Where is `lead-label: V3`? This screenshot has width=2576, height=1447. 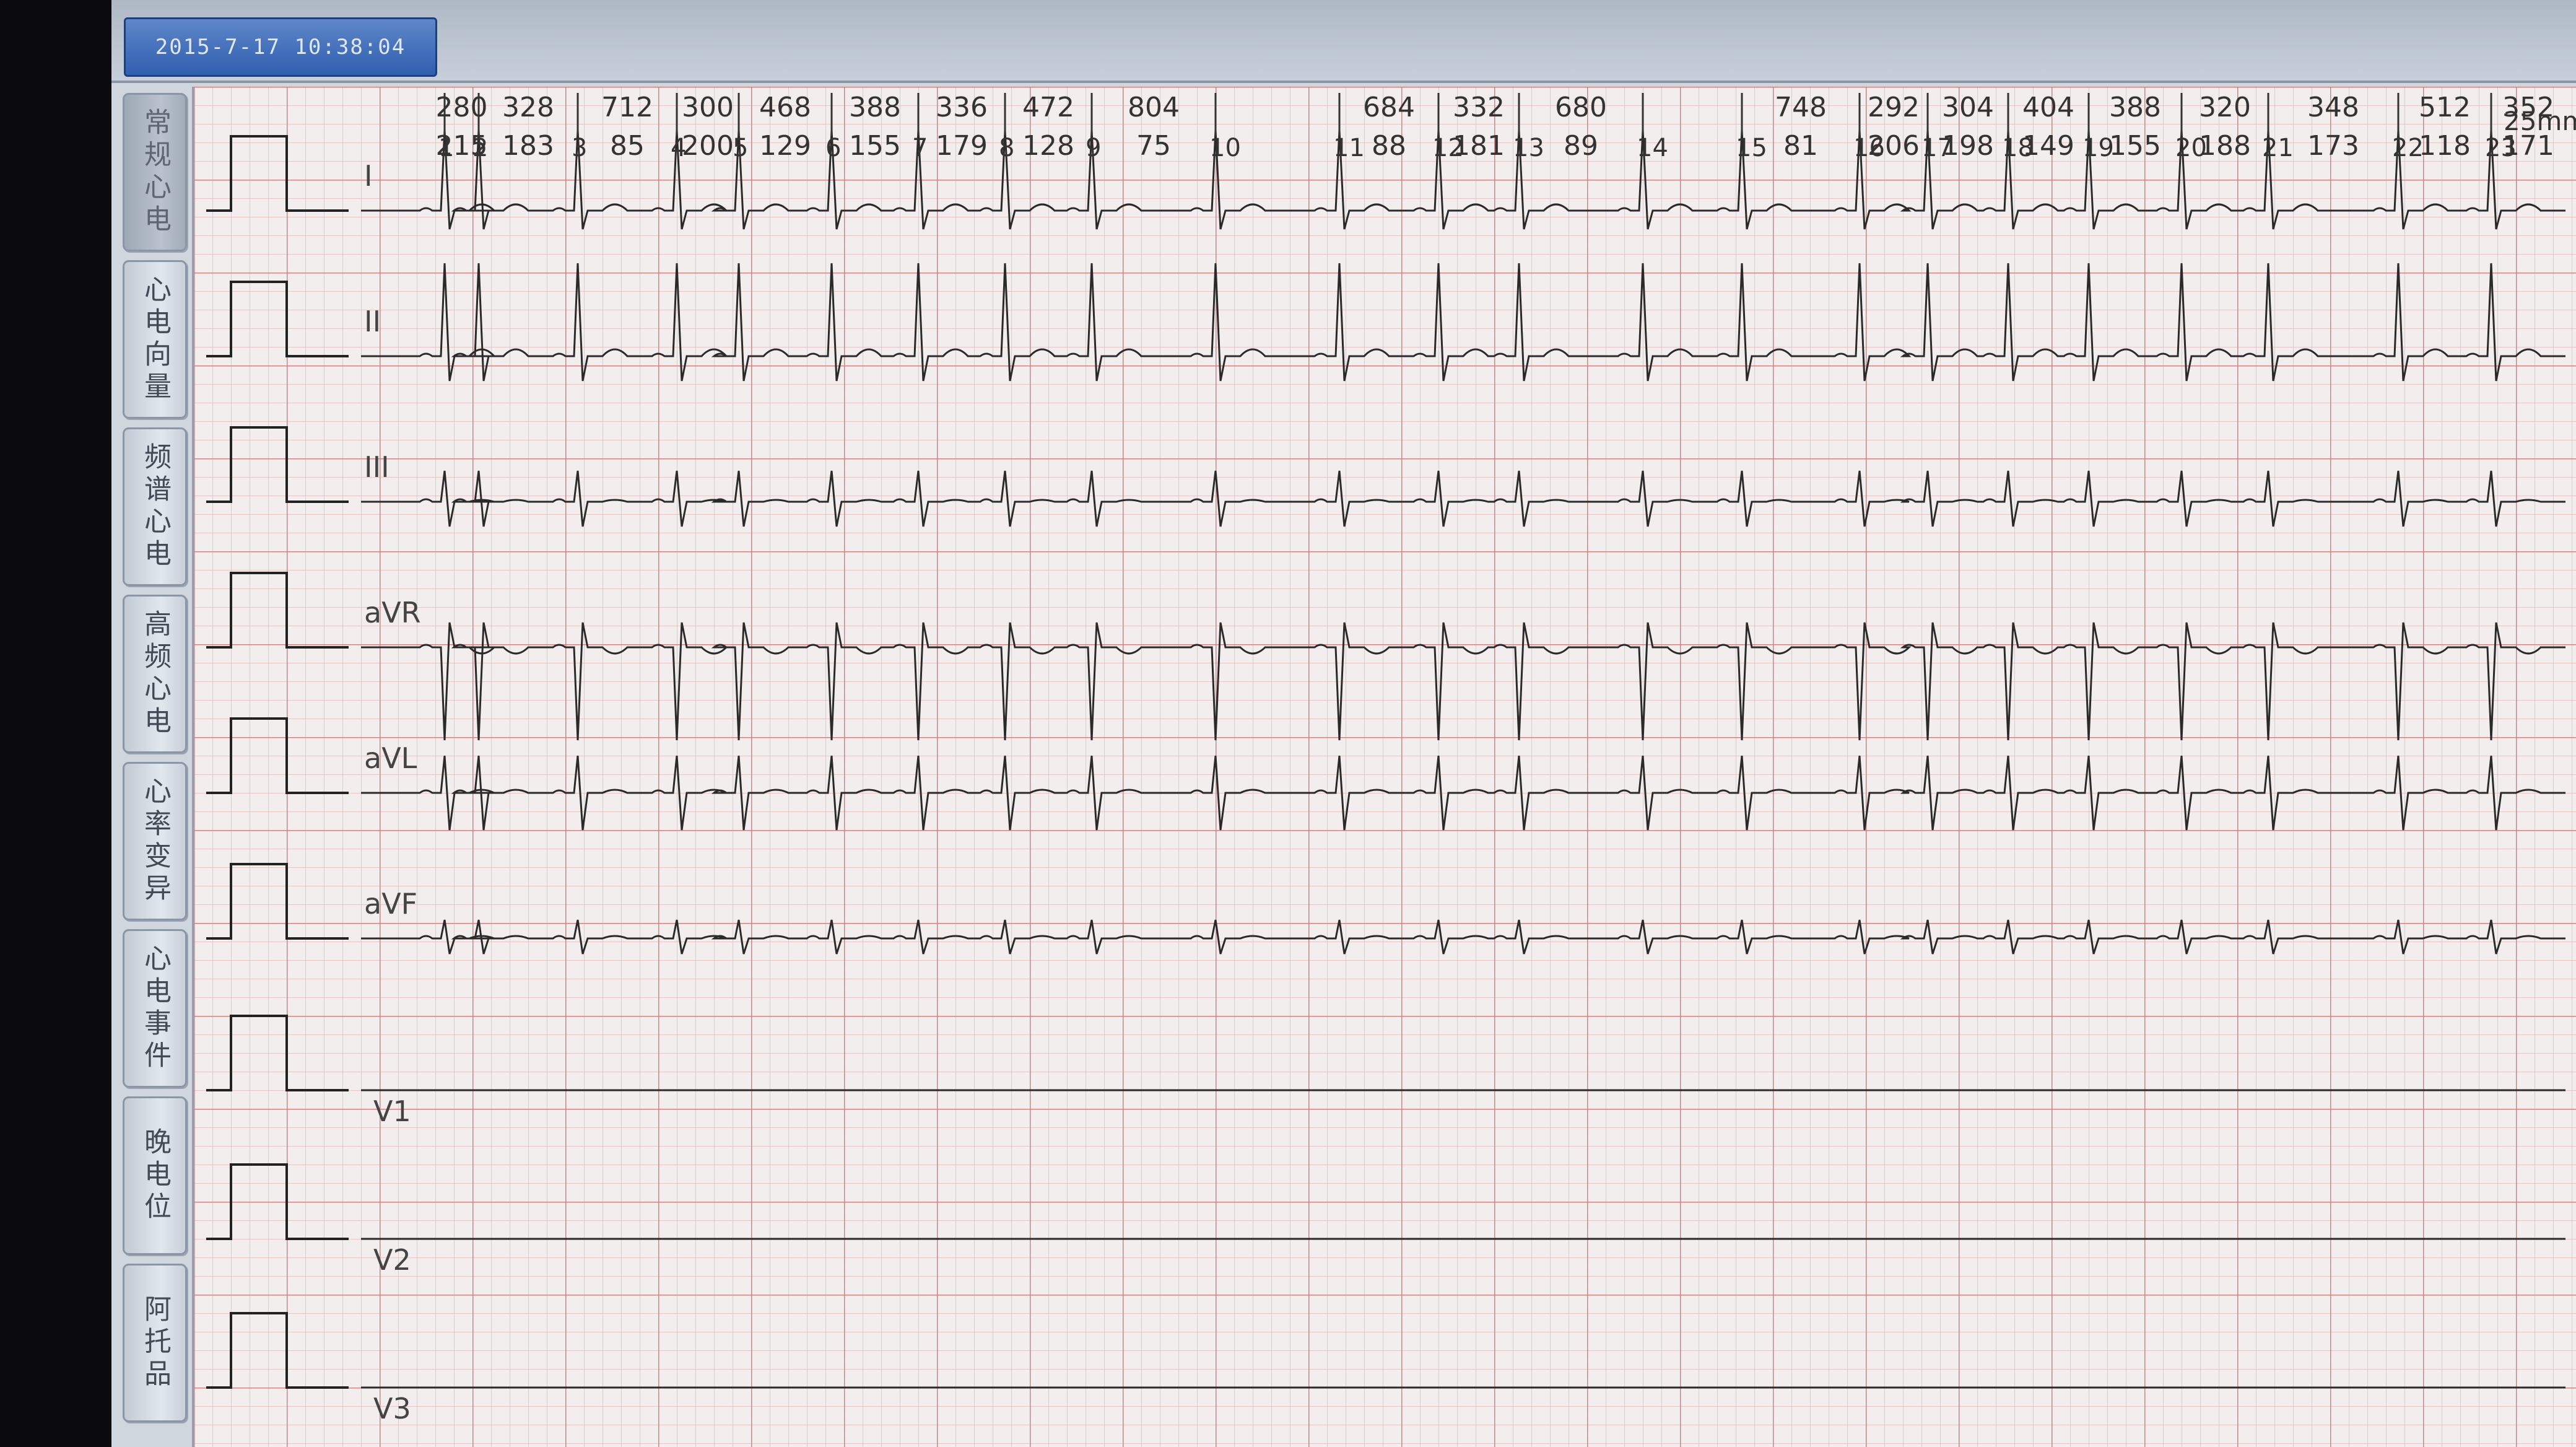 lead-label: V3 is located at coordinates (392, 1408).